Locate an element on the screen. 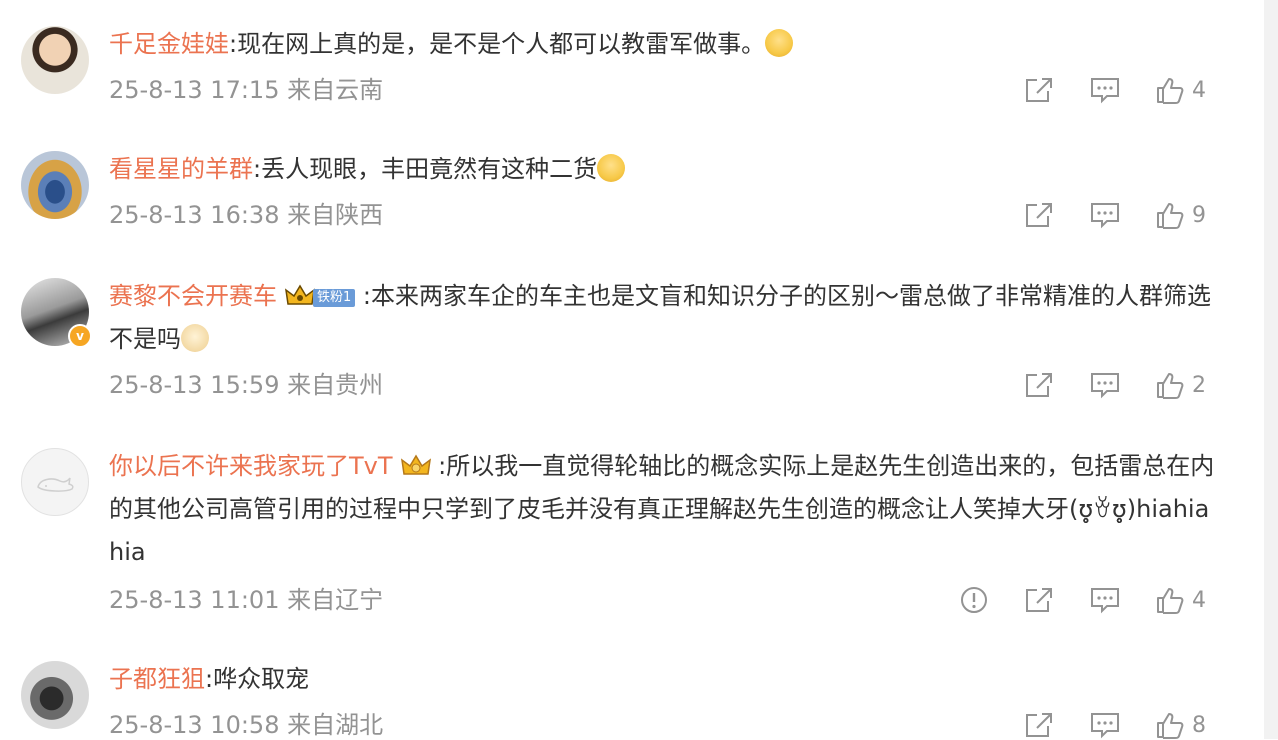 The height and width of the screenshot is (740, 1278). report-button is located at coordinates (974, 600).